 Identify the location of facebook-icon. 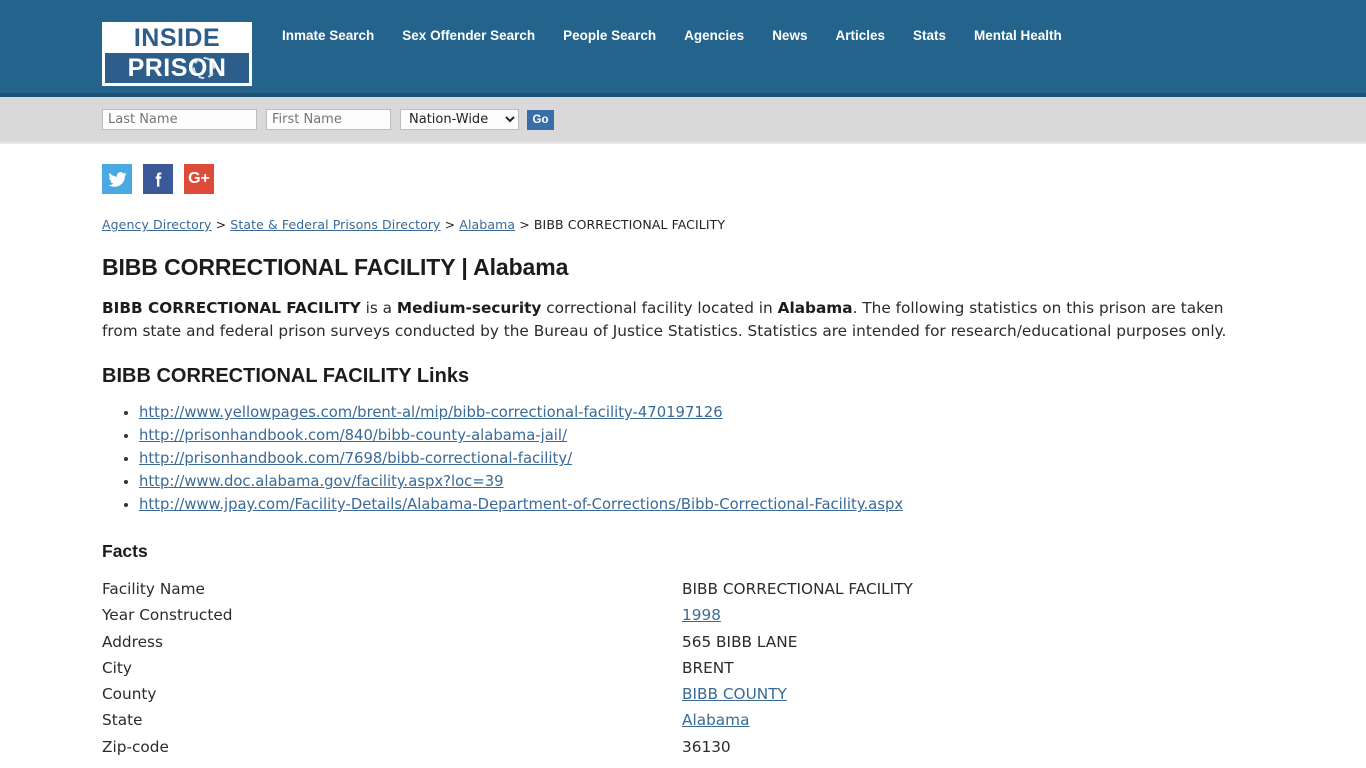
(158, 179).